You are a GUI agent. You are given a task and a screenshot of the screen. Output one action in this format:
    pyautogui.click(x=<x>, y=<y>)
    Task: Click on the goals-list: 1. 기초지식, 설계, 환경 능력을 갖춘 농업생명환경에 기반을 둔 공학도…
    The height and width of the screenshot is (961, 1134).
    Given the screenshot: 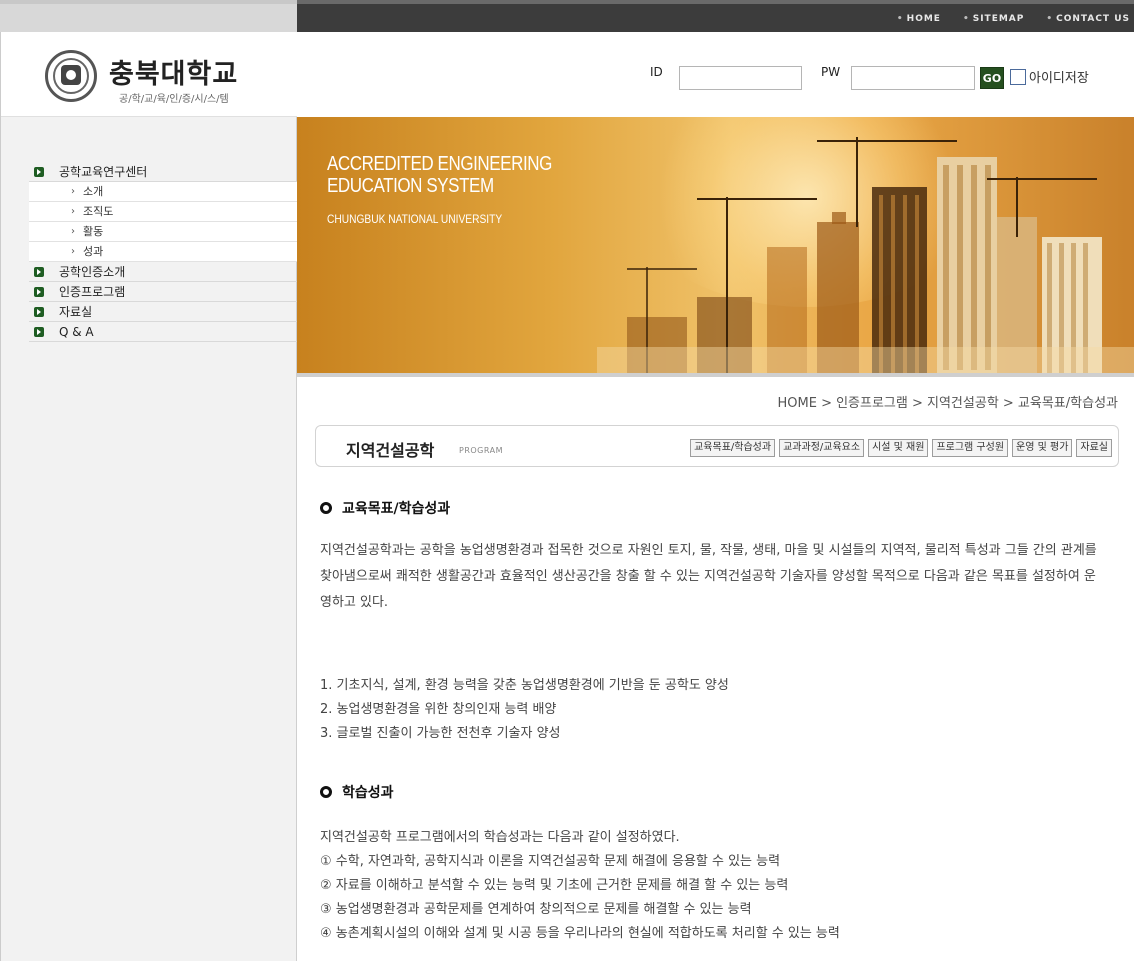 What is the action you would take?
    pyautogui.click(x=715, y=710)
    